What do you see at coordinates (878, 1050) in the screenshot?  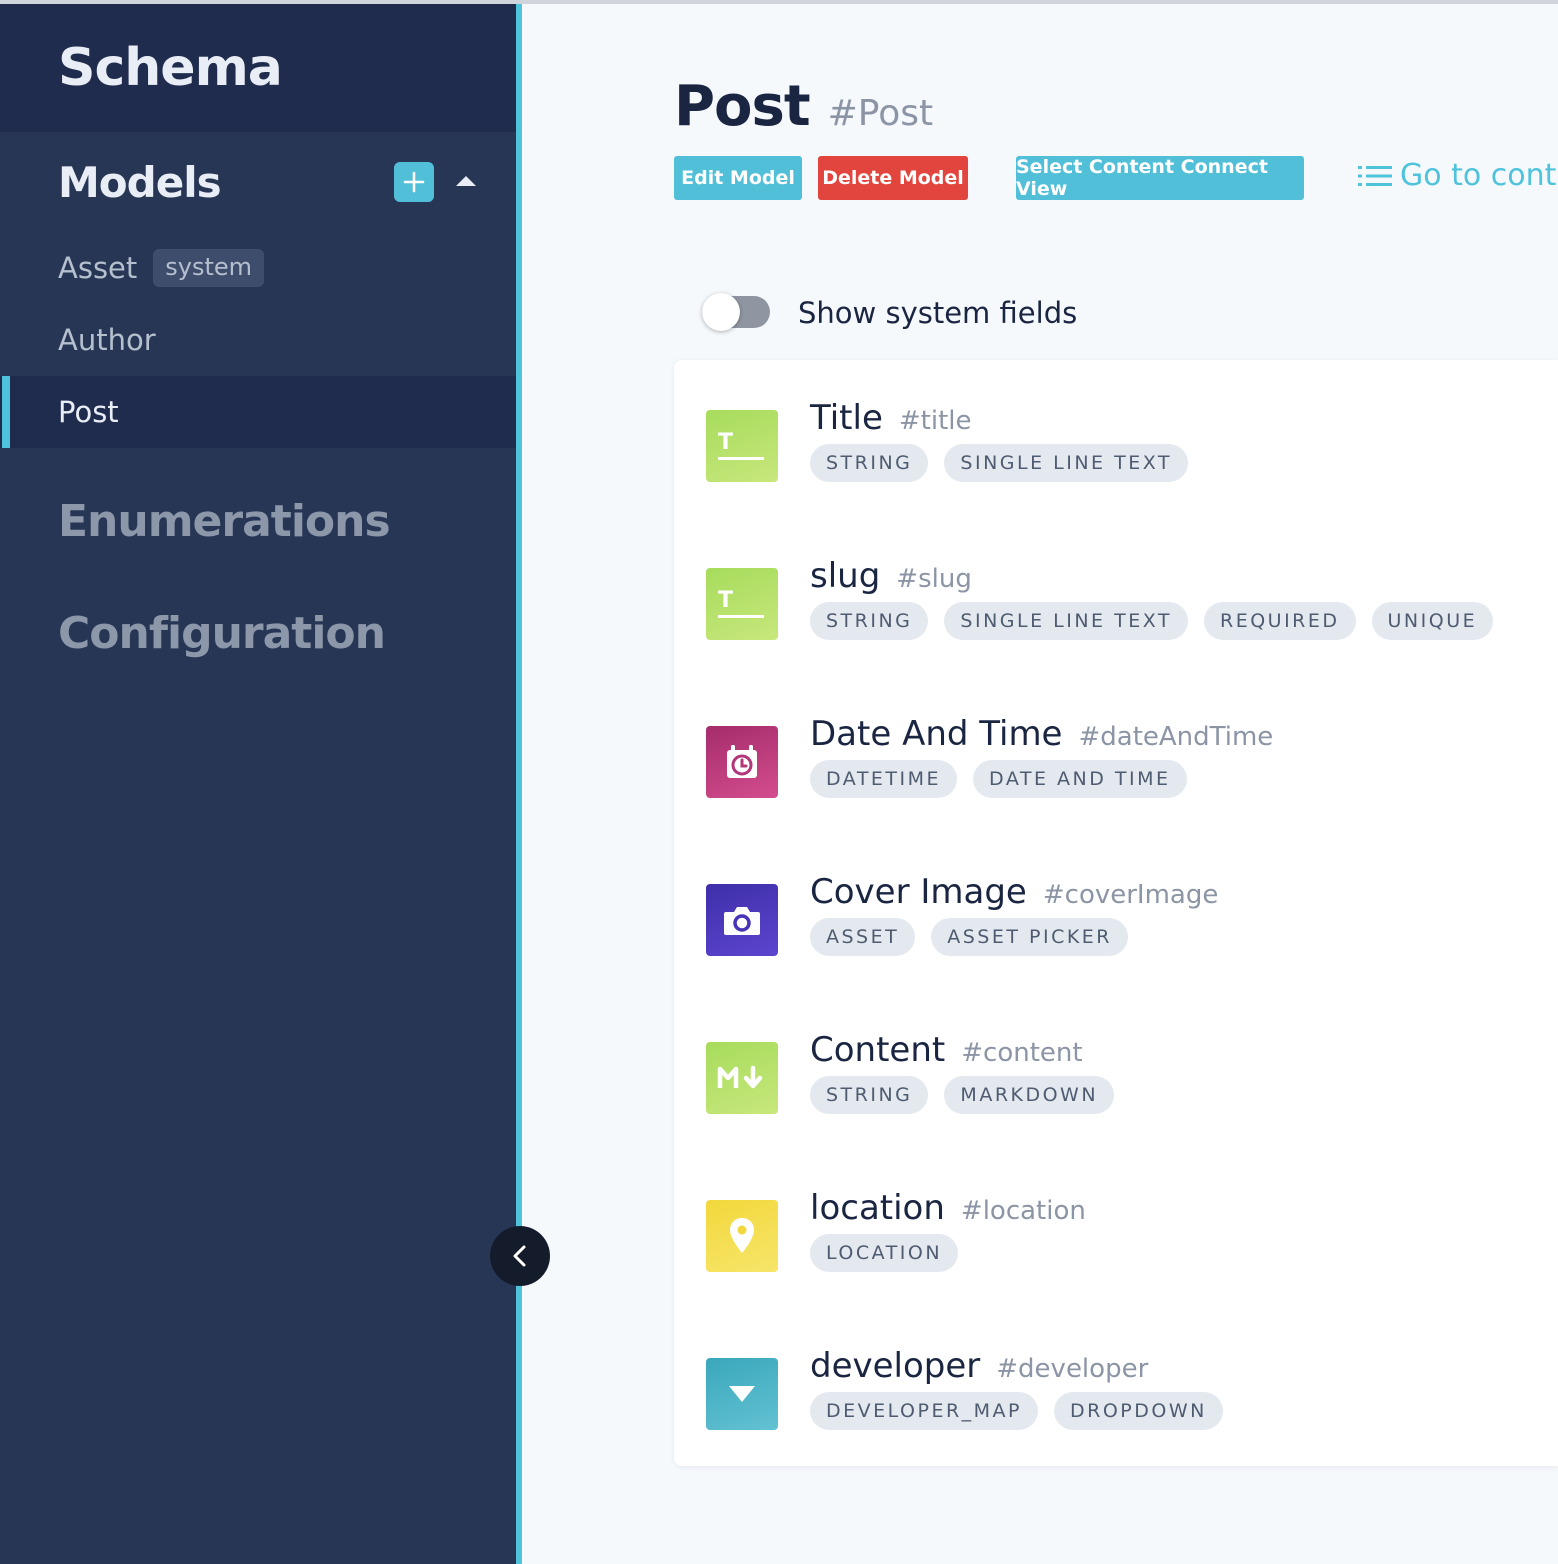 I see `field-name: Content` at bounding box center [878, 1050].